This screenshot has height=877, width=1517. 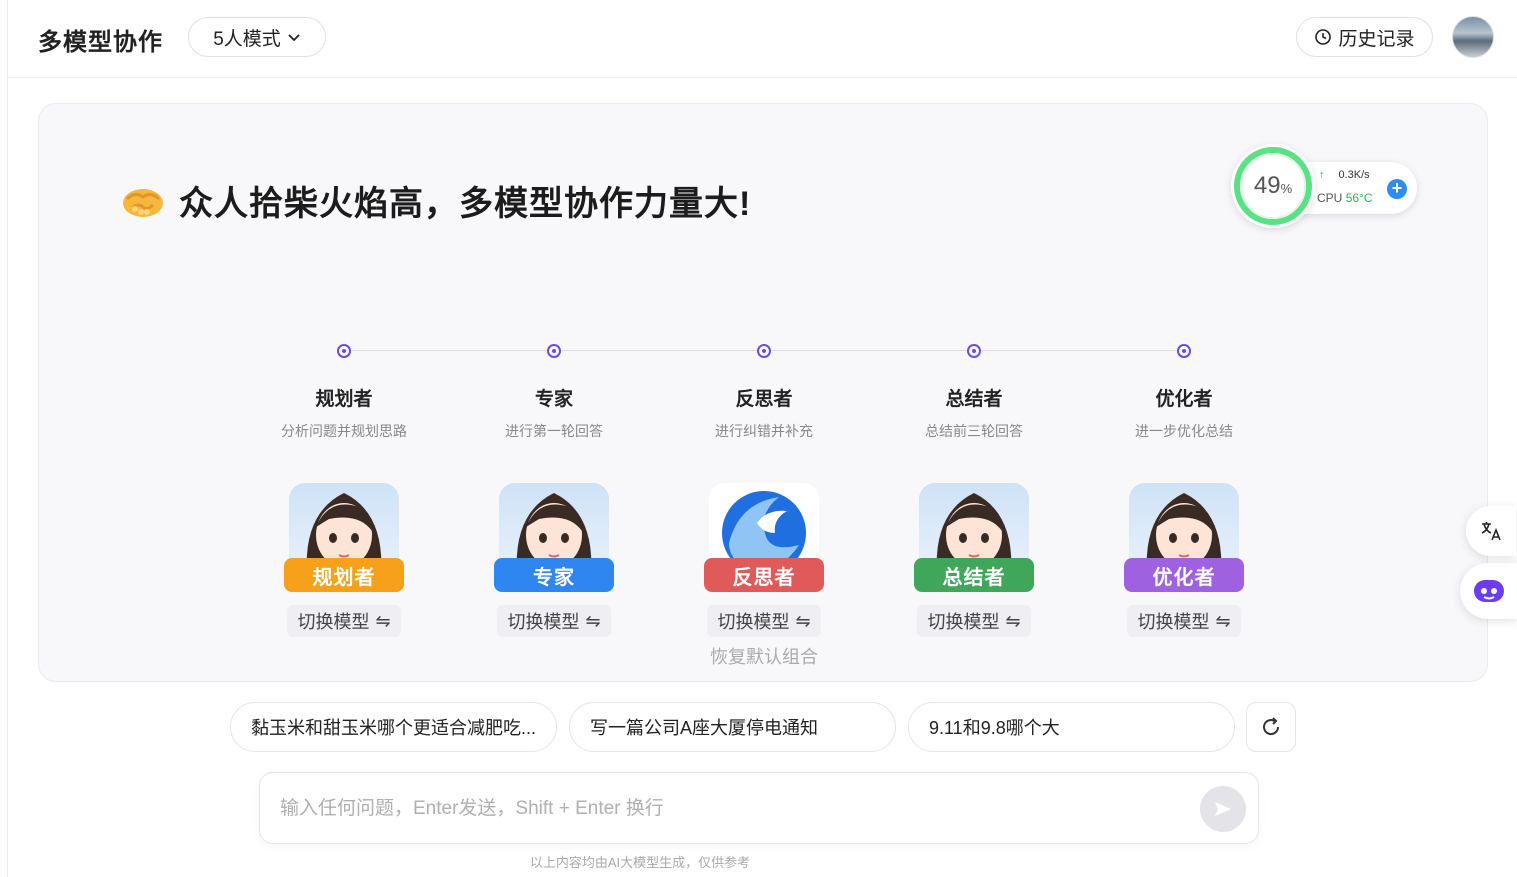 I want to click on history-button: 历史记录, so click(x=1364, y=37).